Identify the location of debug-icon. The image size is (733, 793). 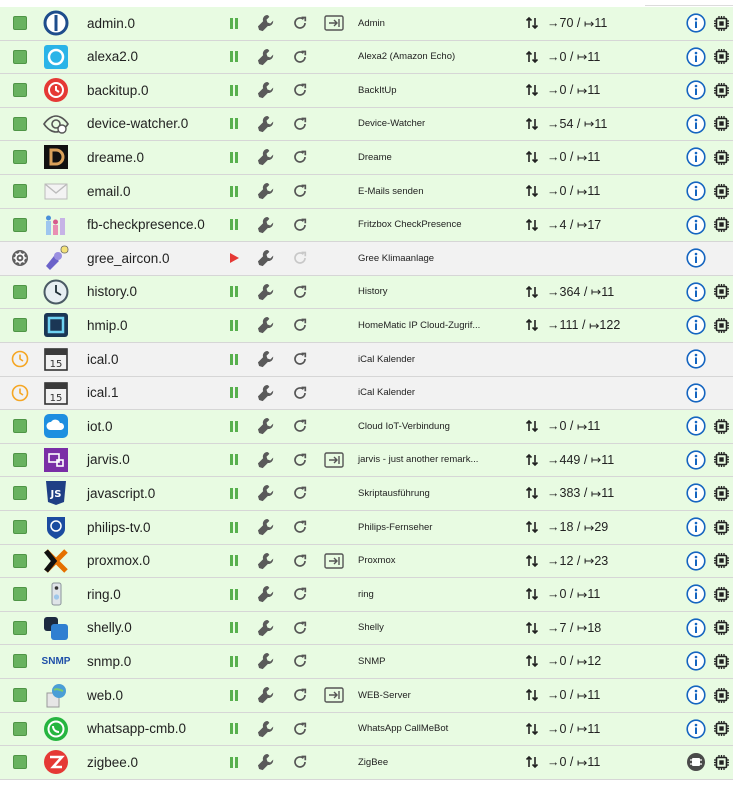
(696, 762).